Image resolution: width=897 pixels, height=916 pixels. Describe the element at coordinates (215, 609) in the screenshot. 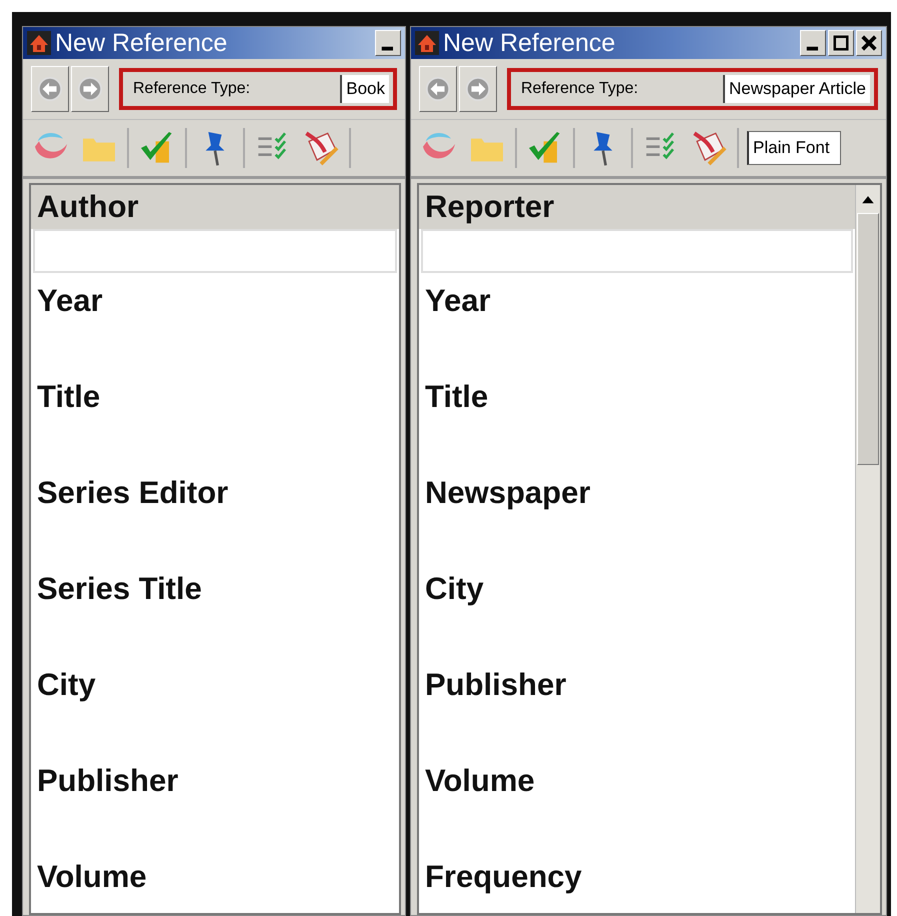

I see `field-label: Series Title` at that location.